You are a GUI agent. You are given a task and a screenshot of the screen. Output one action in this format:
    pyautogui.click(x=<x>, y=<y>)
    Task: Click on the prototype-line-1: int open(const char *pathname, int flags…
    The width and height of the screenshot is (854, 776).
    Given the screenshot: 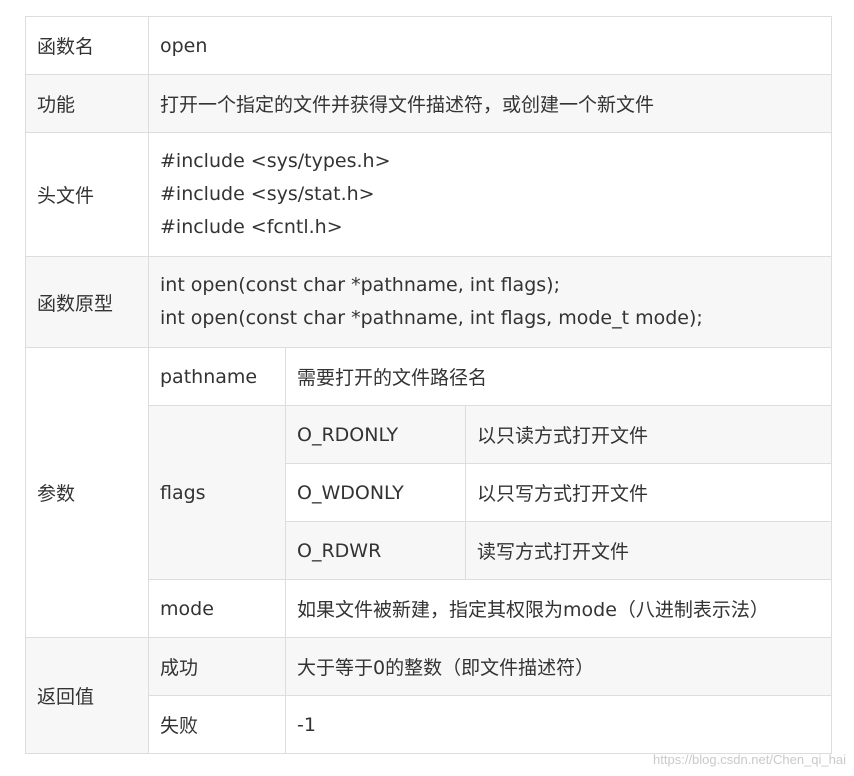 What is the action you would take?
    pyautogui.click(x=360, y=285)
    